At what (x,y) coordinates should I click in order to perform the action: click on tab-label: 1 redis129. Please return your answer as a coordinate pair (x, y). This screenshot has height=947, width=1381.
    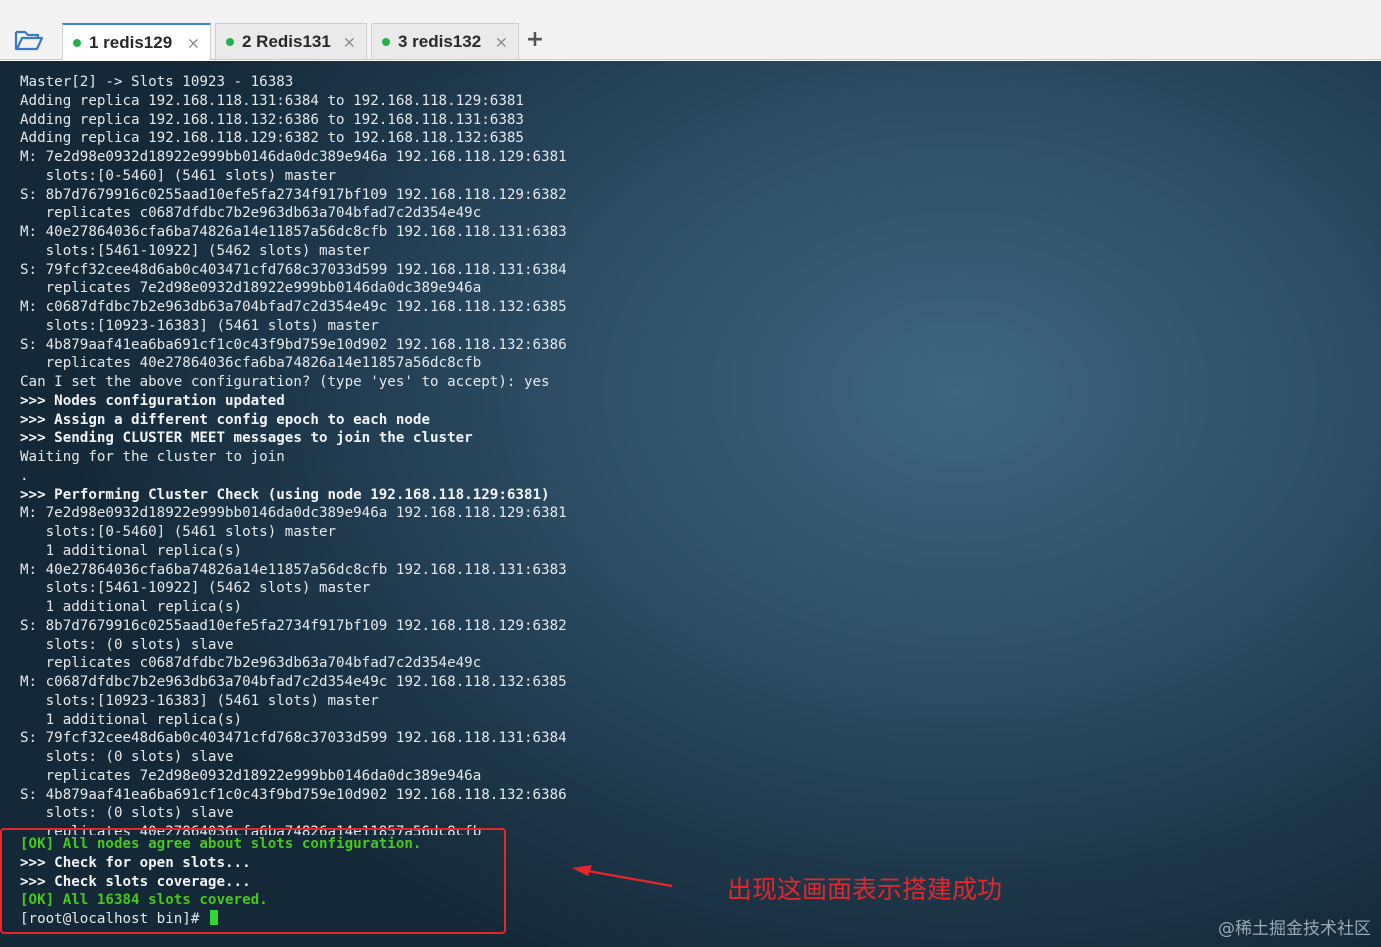
    Looking at the image, I should click on (131, 42).